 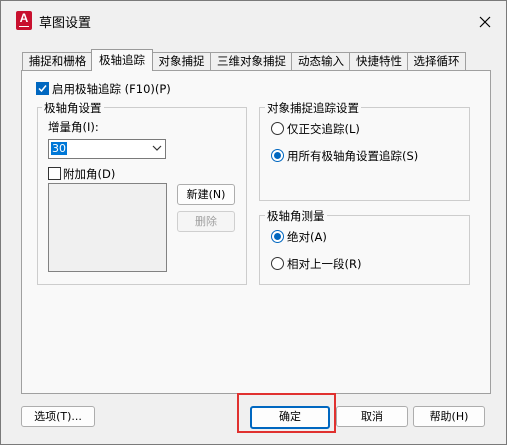 I want to click on polar-measurement-title: 极轴角测量, so click(x=296, y=216).